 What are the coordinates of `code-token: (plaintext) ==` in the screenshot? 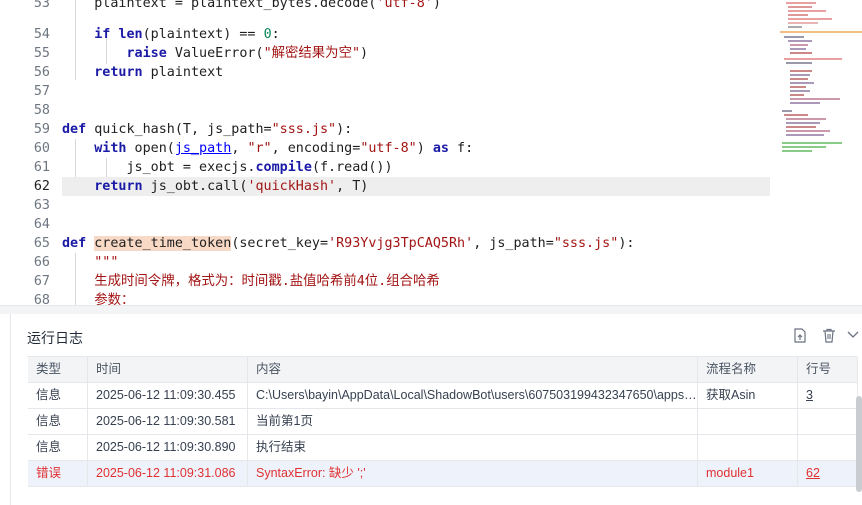 It's located at (203, 34).